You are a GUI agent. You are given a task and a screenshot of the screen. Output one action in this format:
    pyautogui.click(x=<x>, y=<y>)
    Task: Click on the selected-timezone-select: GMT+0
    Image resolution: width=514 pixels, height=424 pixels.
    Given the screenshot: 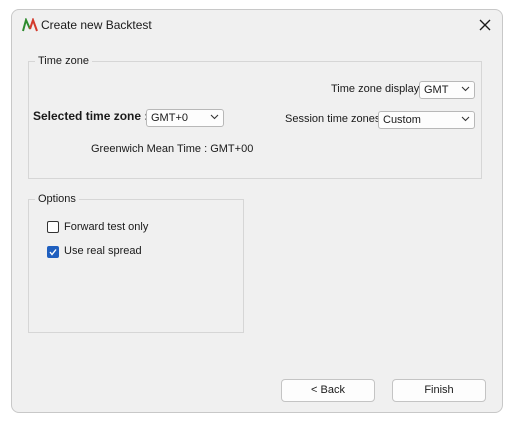 What is the action you would take?
    pyautogui.click(x=185, y=118)
    